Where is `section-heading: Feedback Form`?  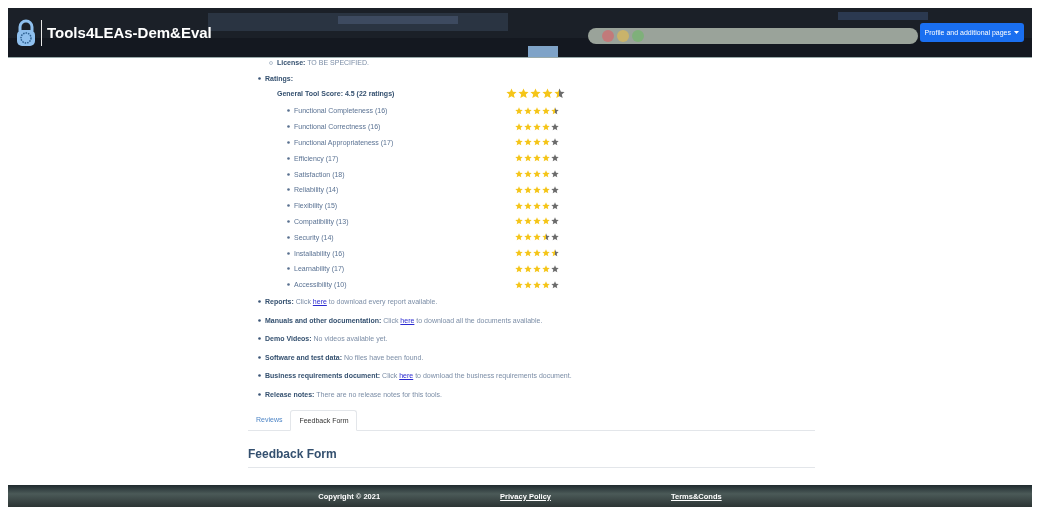 section-heading: Feedback Form is located at coordinates (531, 457).